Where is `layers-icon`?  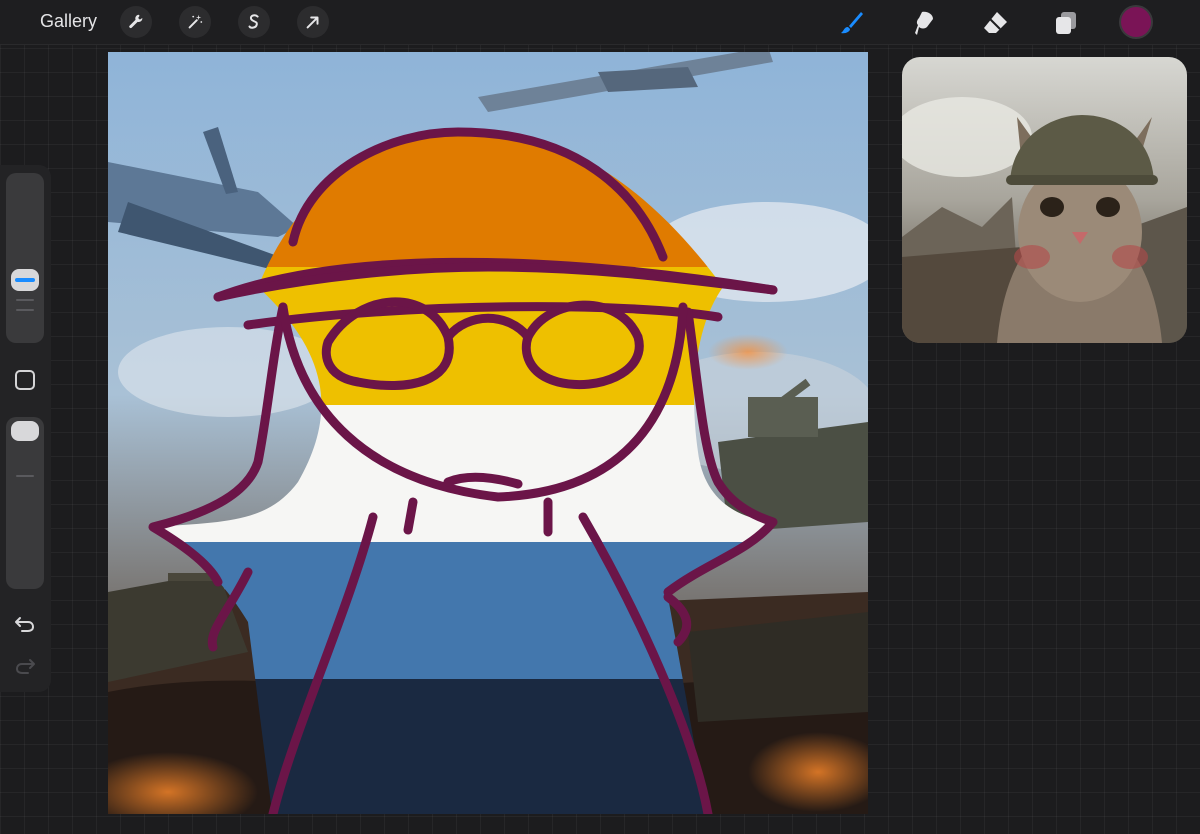
layers-icon is located at coordinates (1066, 23).